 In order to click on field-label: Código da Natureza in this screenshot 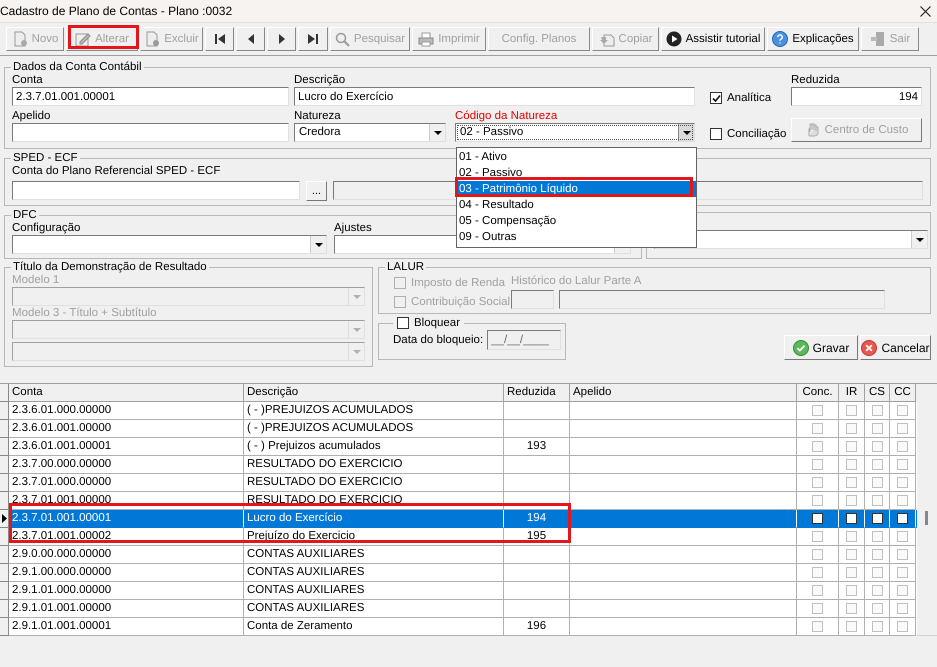, I will do `click(506, 116)`.